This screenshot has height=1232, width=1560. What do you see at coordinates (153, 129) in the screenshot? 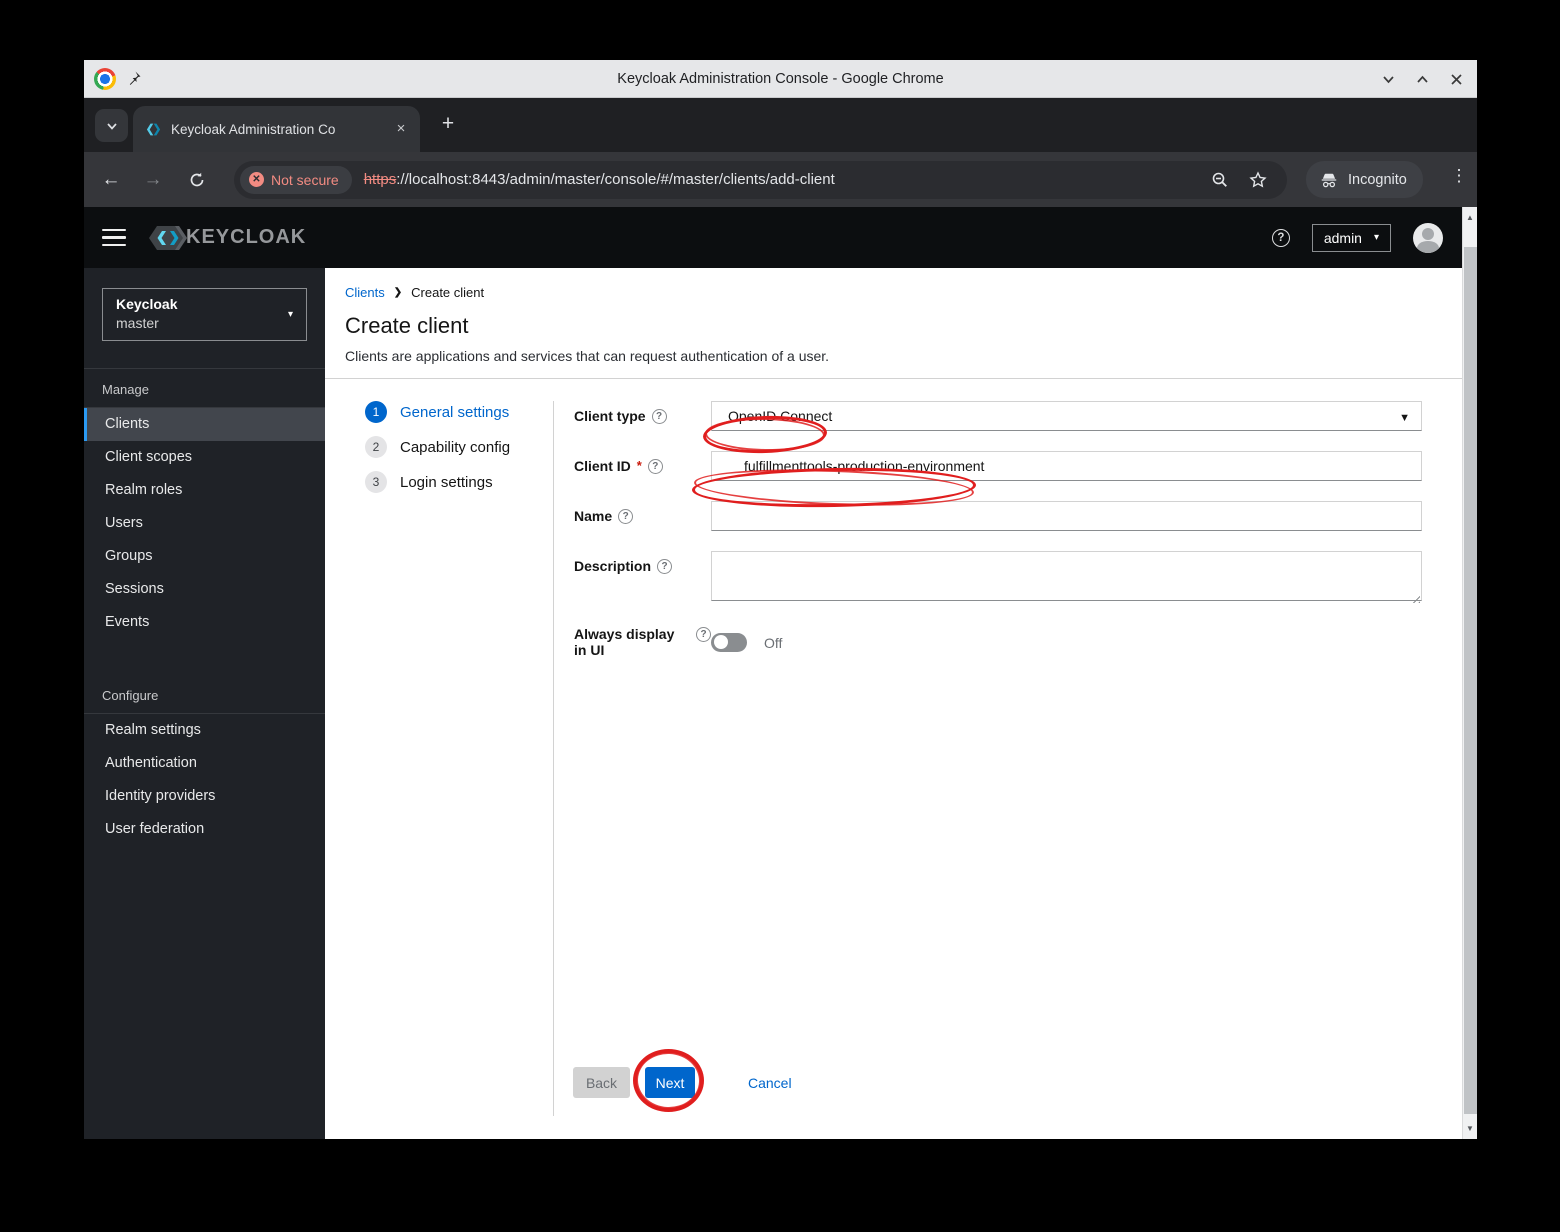
I see `keycloak-favicon-icon` at bounding box center [153, 129].